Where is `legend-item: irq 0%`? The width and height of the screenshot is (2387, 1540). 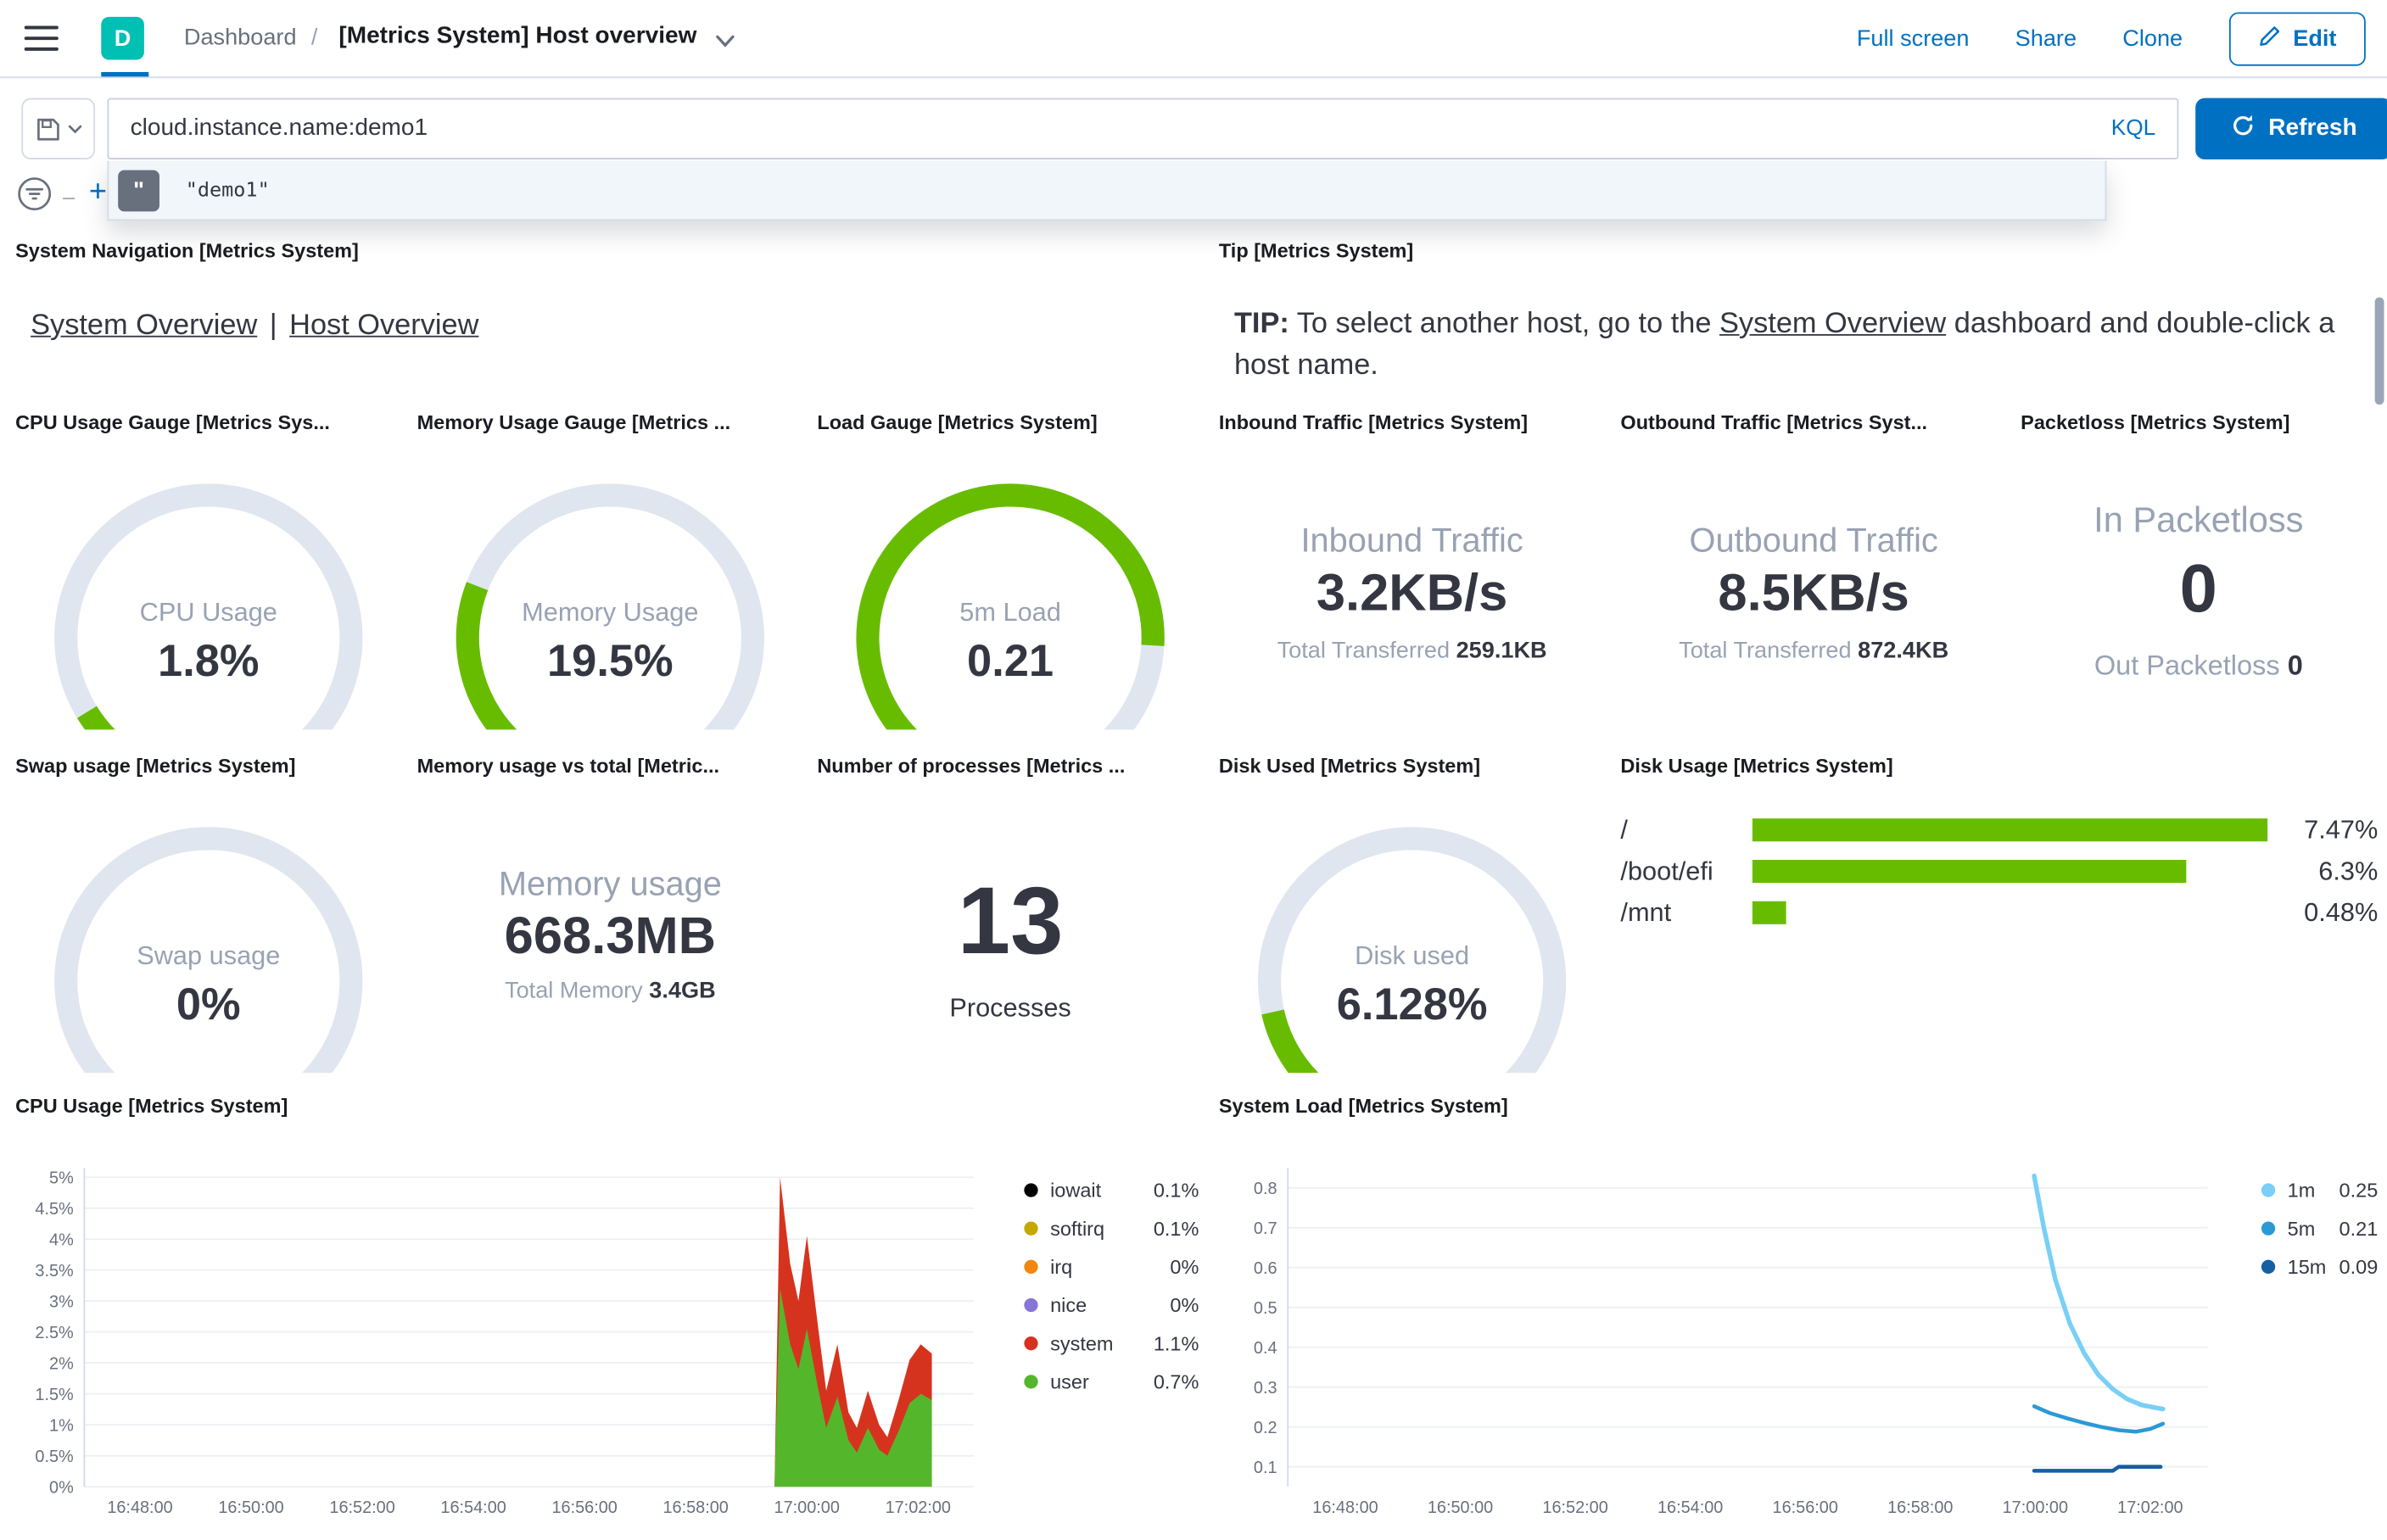
legend-item: irq 0% is located at coordinates (1111, 1266).